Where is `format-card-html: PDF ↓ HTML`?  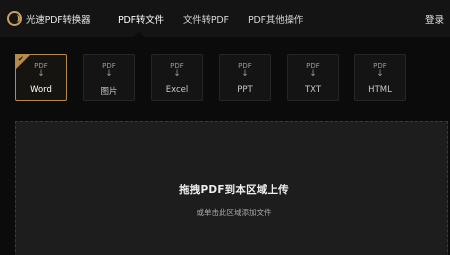
format-card-html: PDF ↓ HTML is located at coordinates (380, 77).